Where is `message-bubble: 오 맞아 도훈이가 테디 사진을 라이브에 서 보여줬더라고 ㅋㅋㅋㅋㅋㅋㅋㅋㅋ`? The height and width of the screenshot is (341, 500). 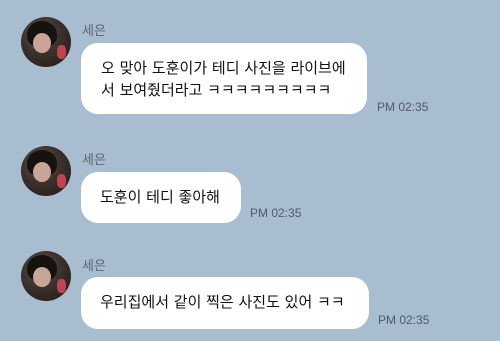
message-bubble: 오 맞아 도훈이가 테디 사진을 라이브에 서 보여줬더라고 ㅋㅋㅋㅋㅋㅋㅋㅋㅋ is located at coordinates (224, 78).